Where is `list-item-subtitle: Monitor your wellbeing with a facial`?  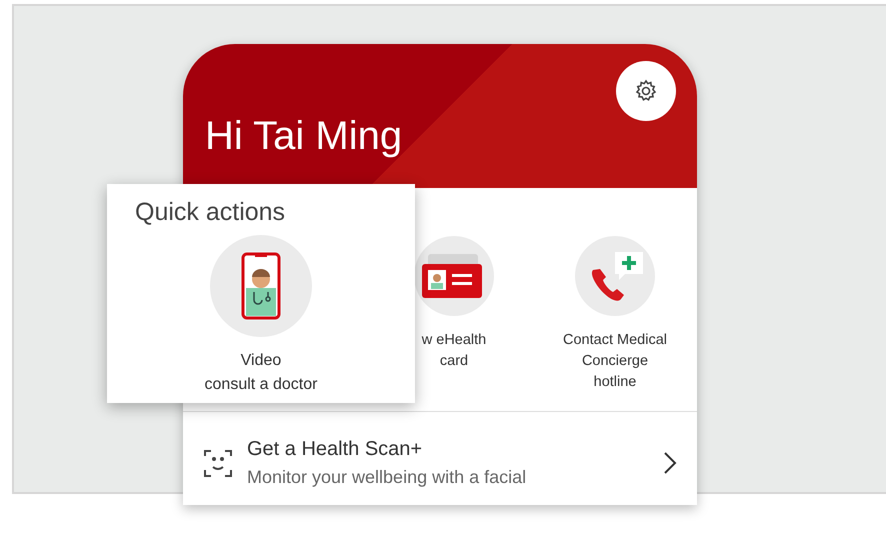 list-item-subtitle: Monitor your wellbeing with a facial is located at coordinates (387, 477).